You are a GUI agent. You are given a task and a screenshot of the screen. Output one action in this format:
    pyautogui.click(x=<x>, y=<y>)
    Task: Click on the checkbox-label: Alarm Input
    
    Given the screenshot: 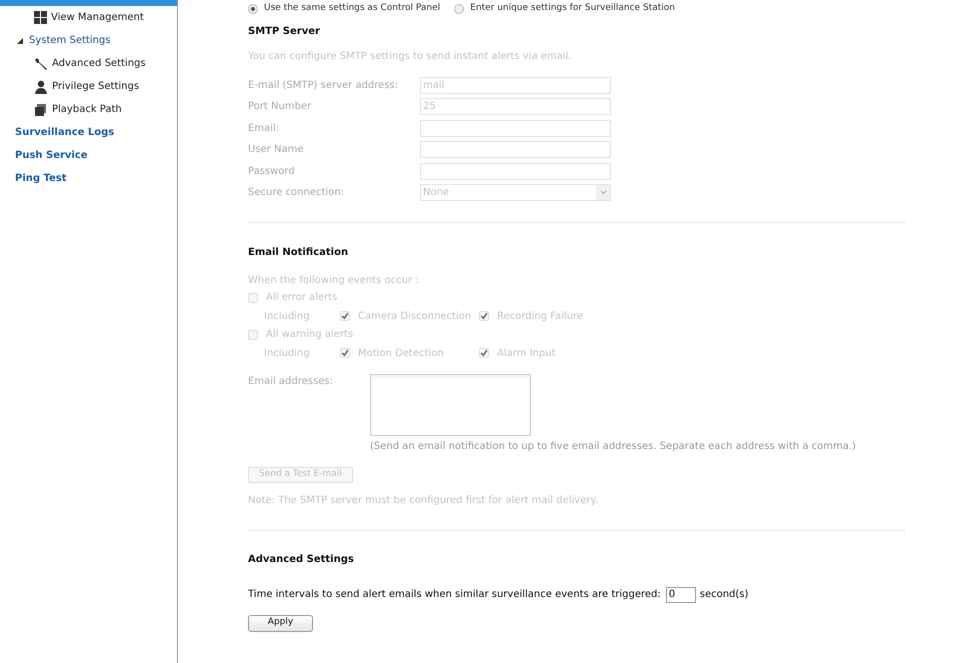 What is the action you would take?
    pyautogui.click(x=526, y=353)
    